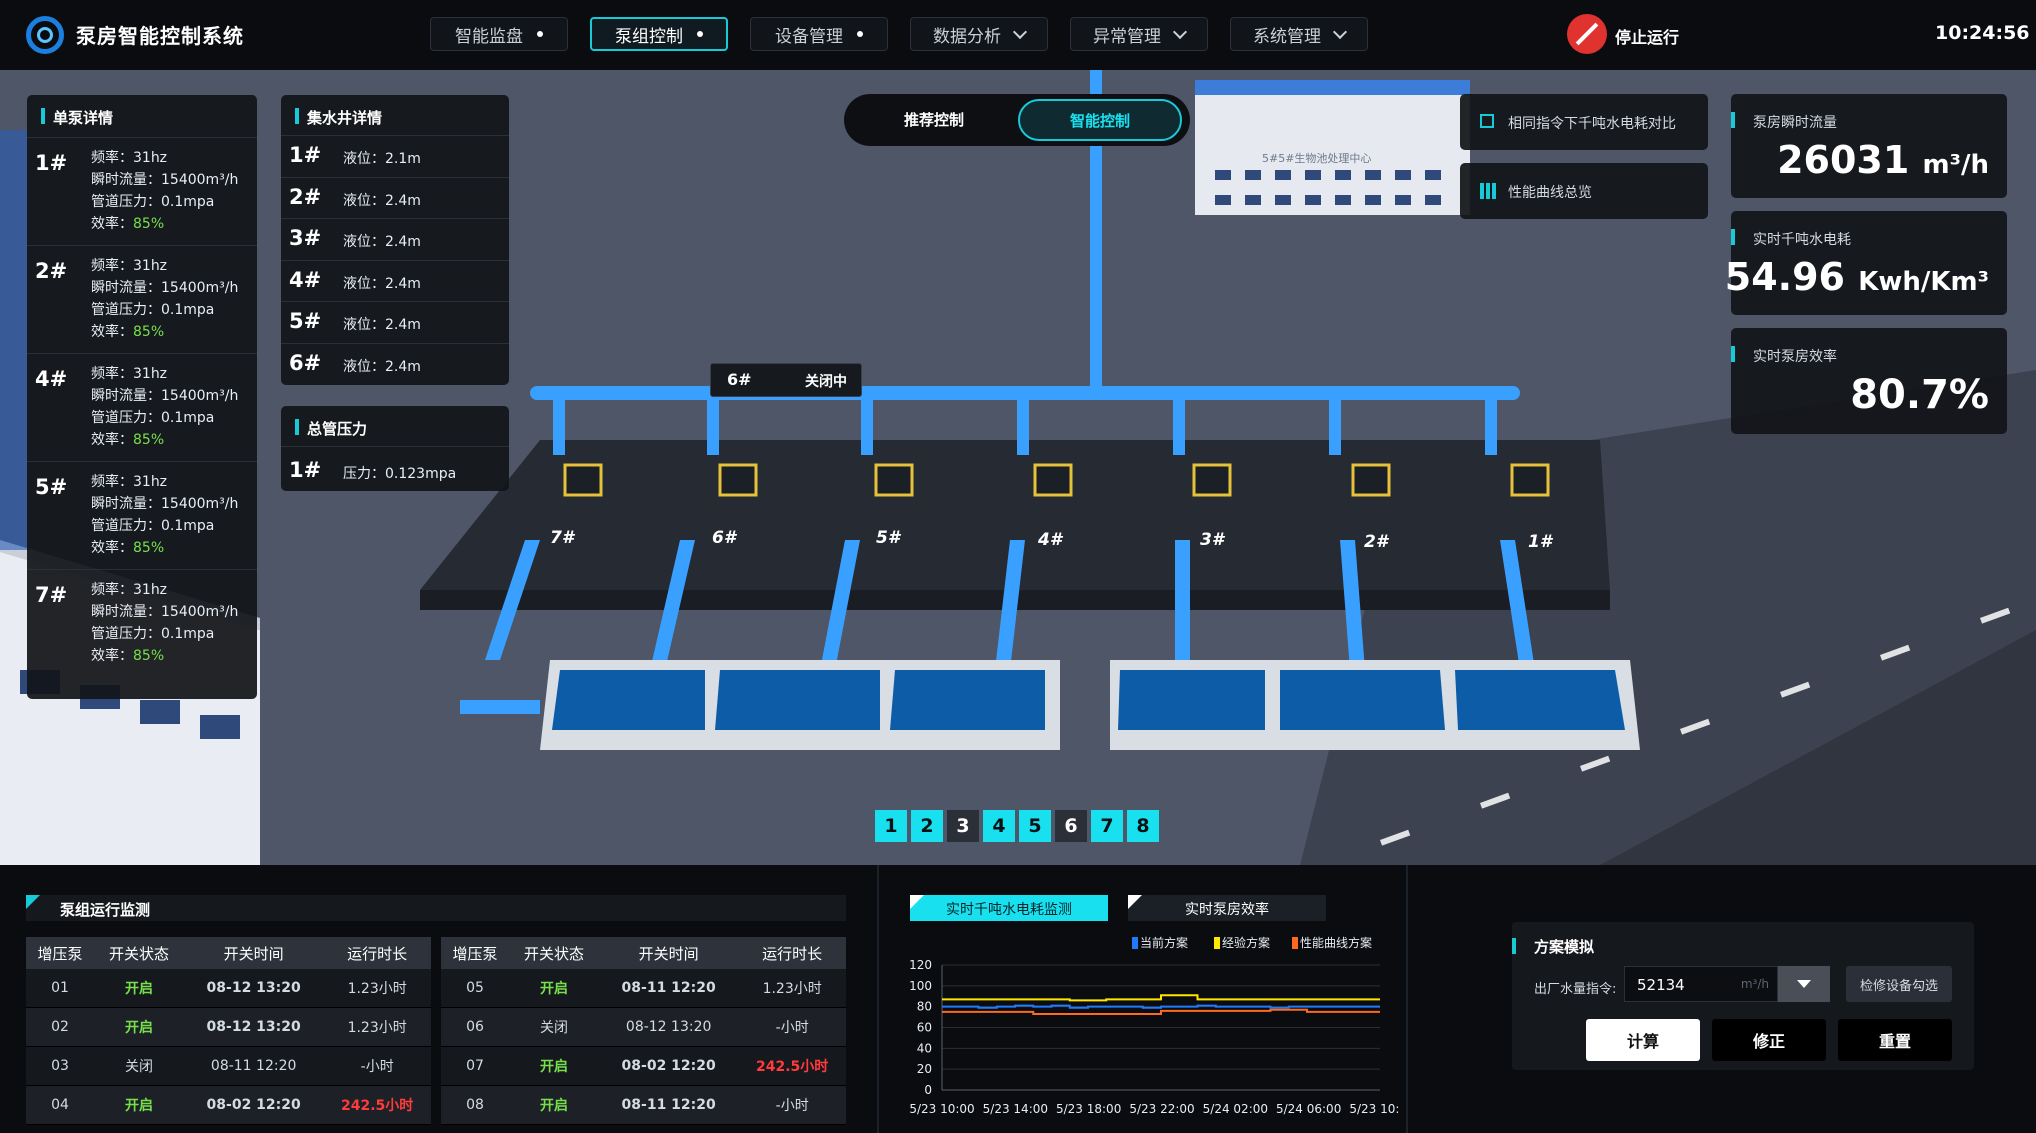 The image size is (2036, 1133). Describe the element at coordinates (1769, 1040) in the screenshot. I see `correct-button: 修正` at that location.